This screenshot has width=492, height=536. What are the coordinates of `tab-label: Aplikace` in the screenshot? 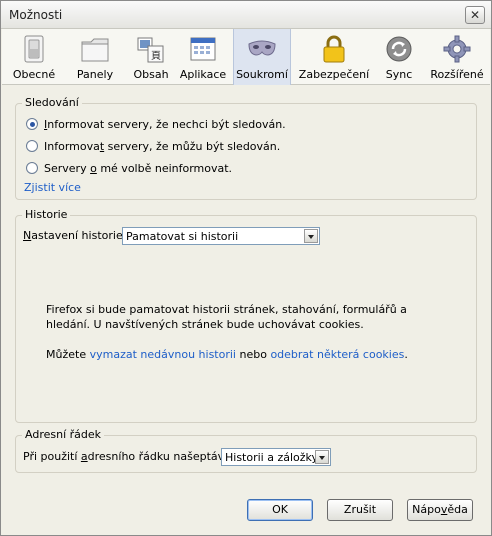 It's located at (203, 74).